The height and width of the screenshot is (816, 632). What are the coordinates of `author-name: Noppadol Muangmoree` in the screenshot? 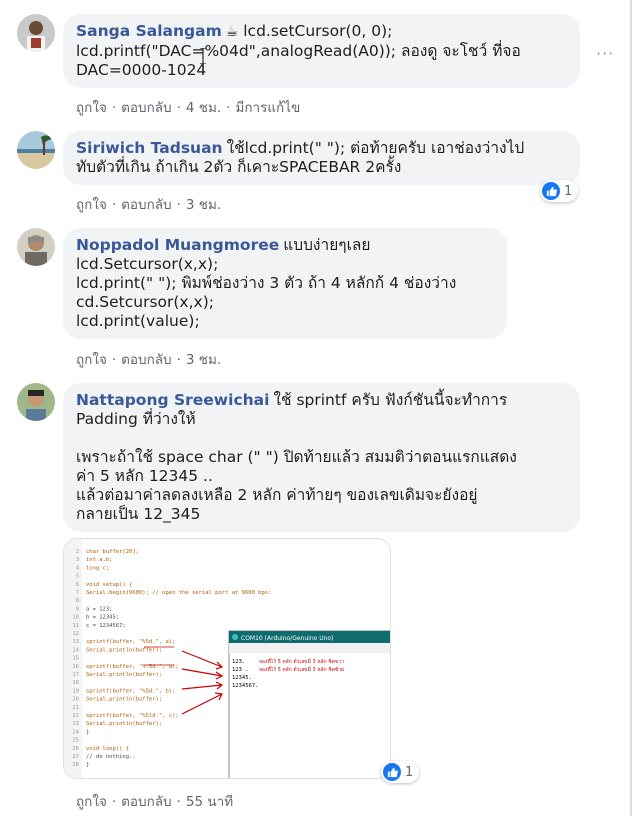 It's located at (177, 245).